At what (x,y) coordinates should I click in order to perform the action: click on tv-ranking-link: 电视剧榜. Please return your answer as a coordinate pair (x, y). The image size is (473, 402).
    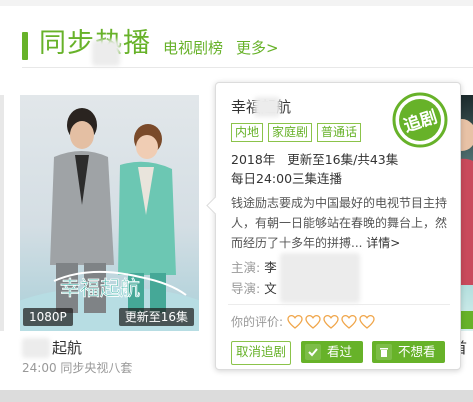
    Looking at the image, I should click on (193, 48).